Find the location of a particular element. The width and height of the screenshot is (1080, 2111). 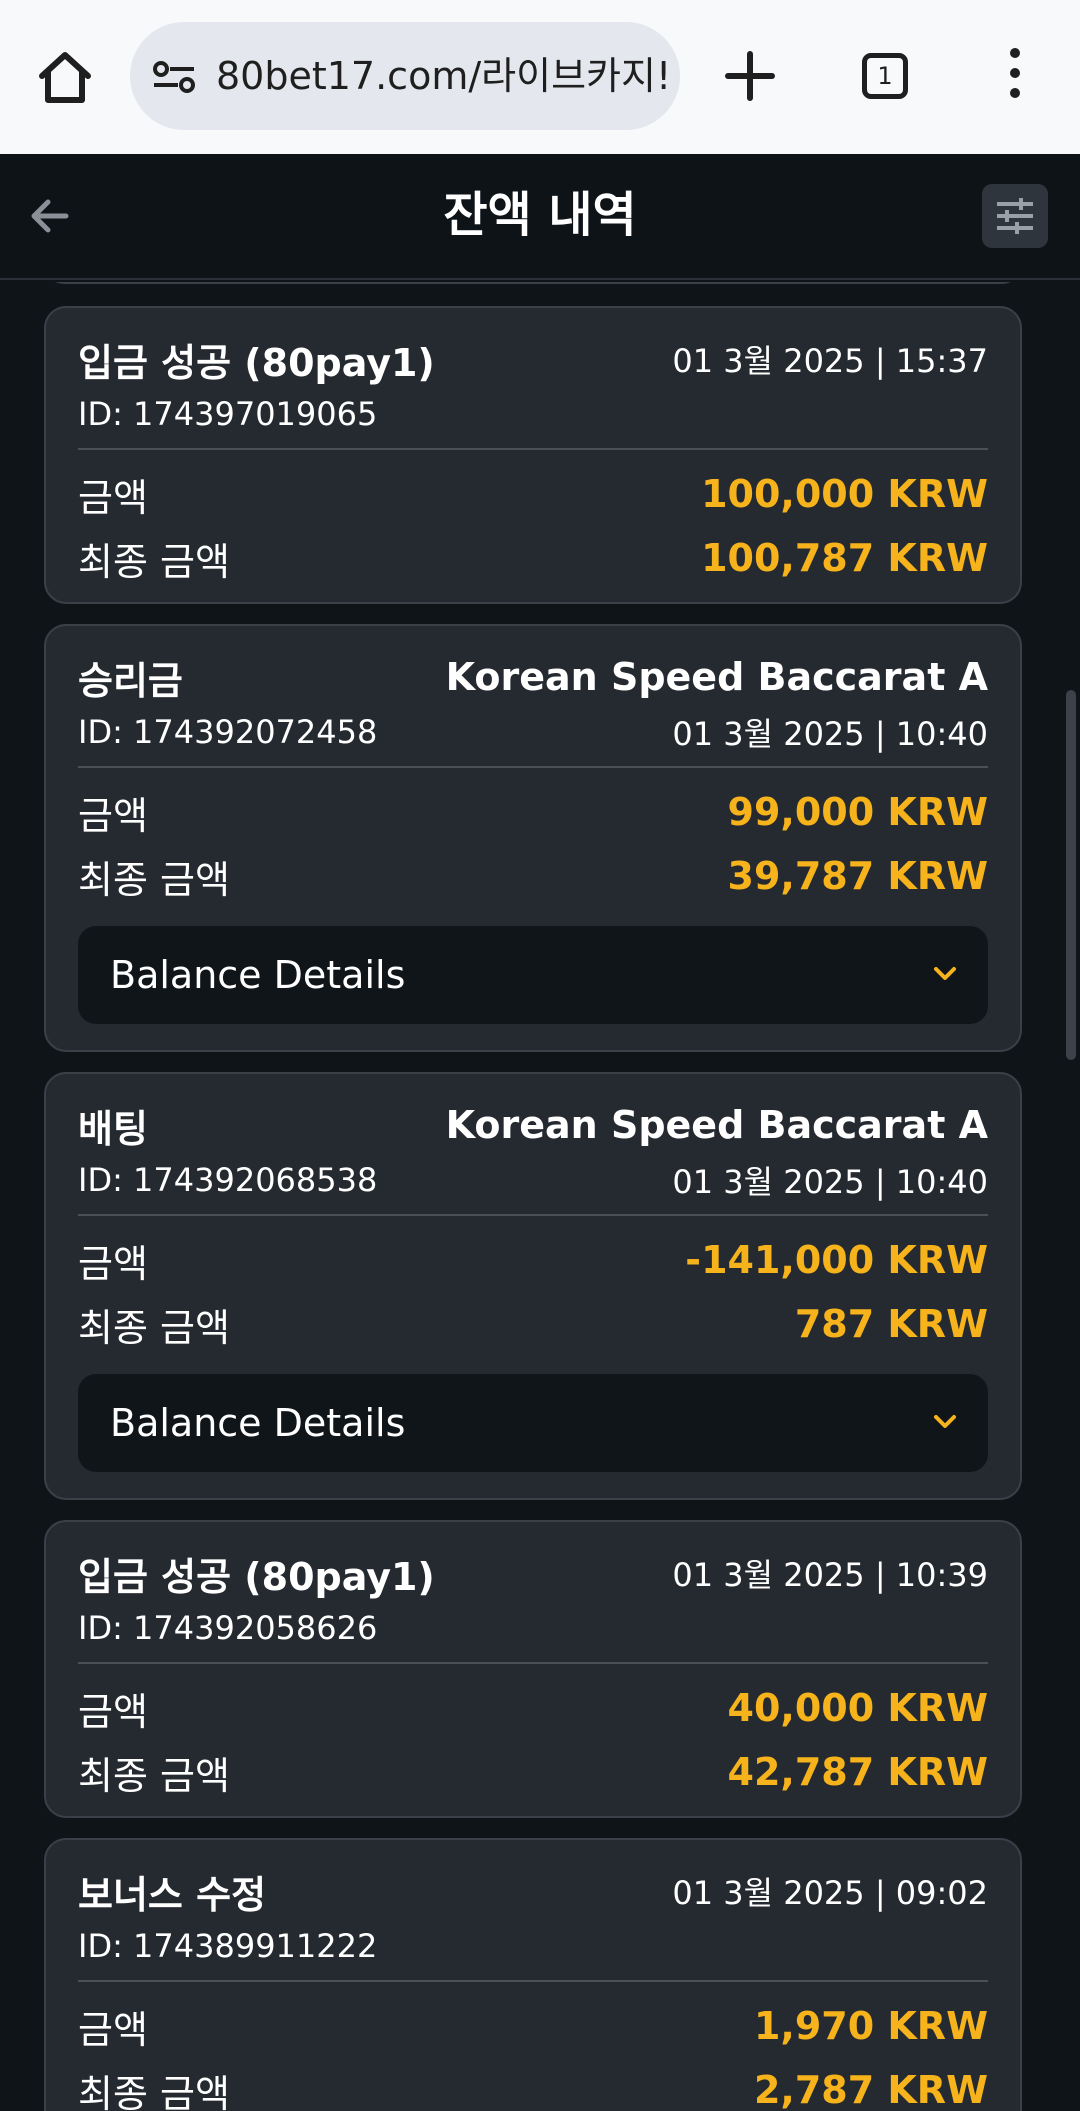

filter-button is located at coordinates (1015, 216).